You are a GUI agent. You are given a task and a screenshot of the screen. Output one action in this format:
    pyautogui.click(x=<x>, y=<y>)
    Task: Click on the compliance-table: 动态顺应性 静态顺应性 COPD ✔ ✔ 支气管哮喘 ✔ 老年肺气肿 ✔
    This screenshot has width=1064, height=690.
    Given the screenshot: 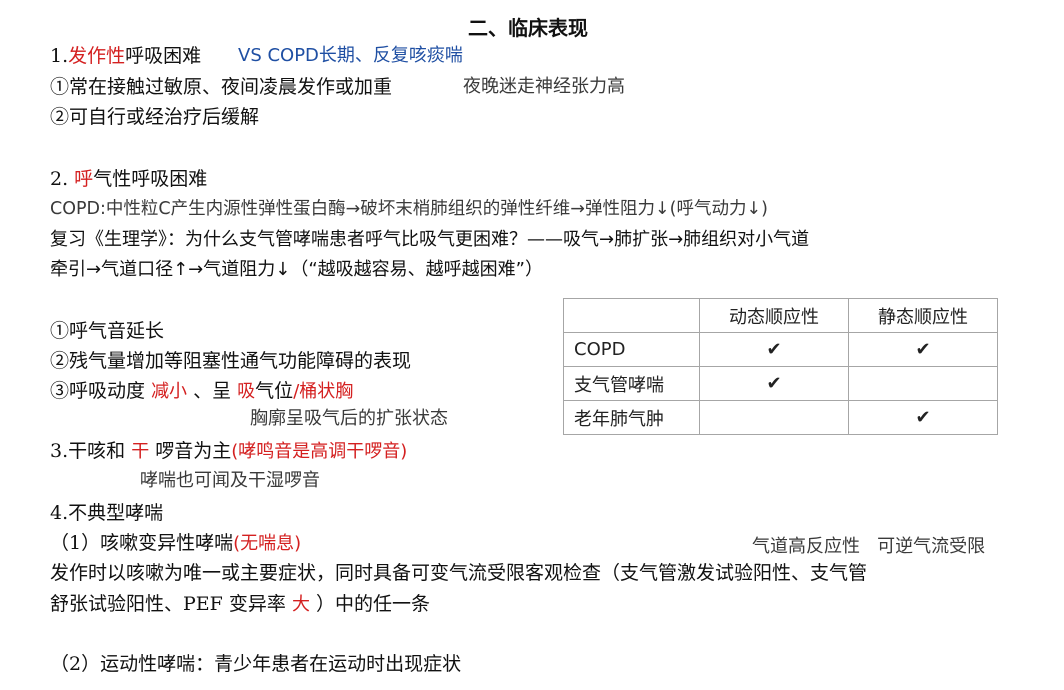 What is the action you would take?
    pyautogui.click(x=780, y=366)
    